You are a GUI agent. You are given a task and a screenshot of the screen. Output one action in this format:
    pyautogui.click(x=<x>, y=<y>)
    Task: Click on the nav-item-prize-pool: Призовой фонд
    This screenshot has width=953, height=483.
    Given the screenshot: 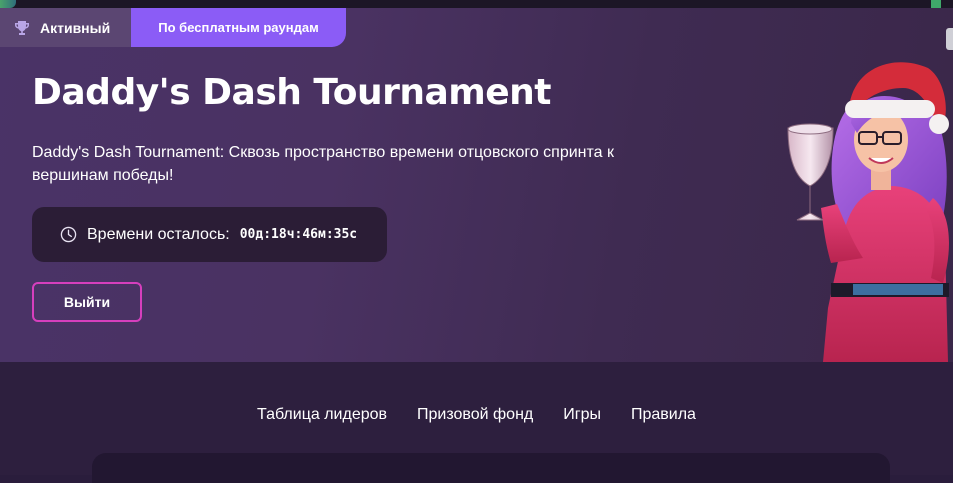 What is the action you would take?
    pyautogui.click(x=475, y=415)
    